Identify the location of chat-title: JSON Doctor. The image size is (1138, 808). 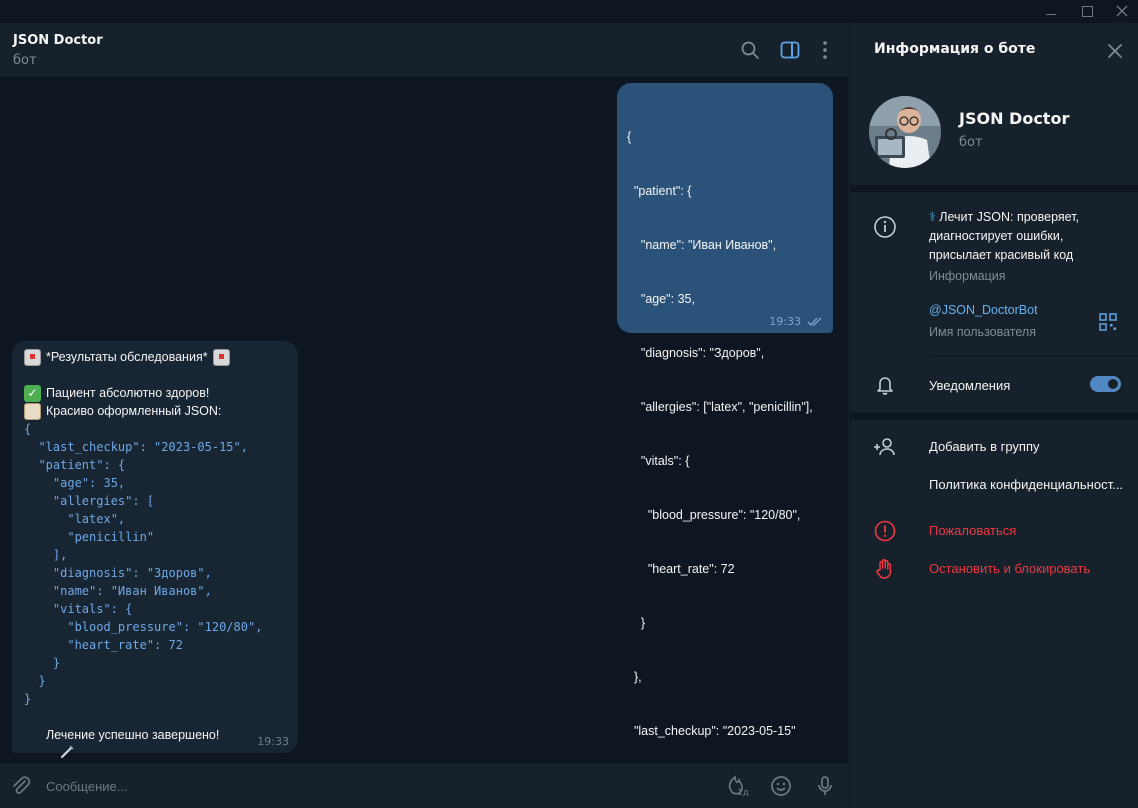
(58, 40).